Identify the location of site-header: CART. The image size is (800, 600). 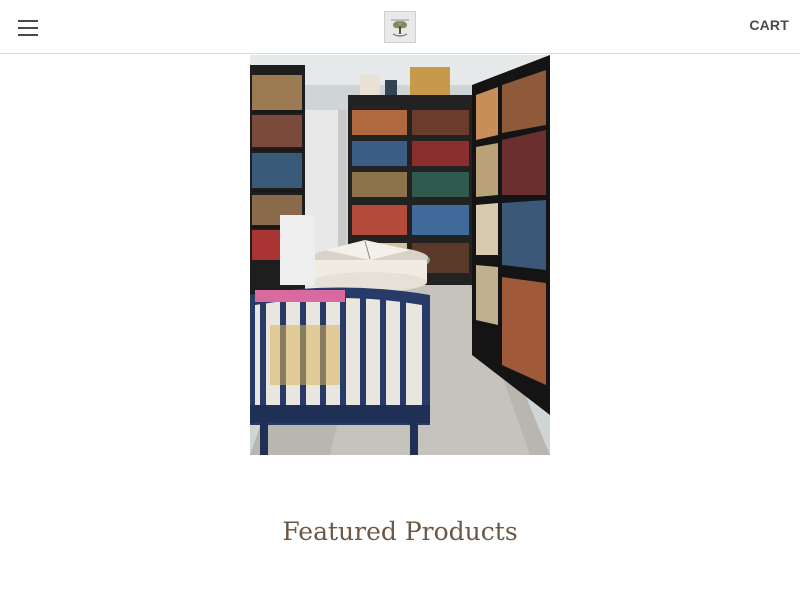
(400, 27).